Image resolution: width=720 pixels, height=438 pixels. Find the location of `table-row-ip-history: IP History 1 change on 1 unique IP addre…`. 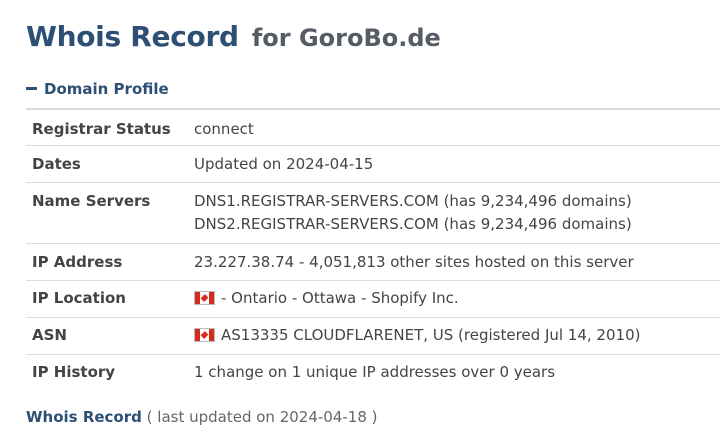

table-row-ip-history: IP History 1 change on 1 unique IP addre… is located at coordinates (373, 373).